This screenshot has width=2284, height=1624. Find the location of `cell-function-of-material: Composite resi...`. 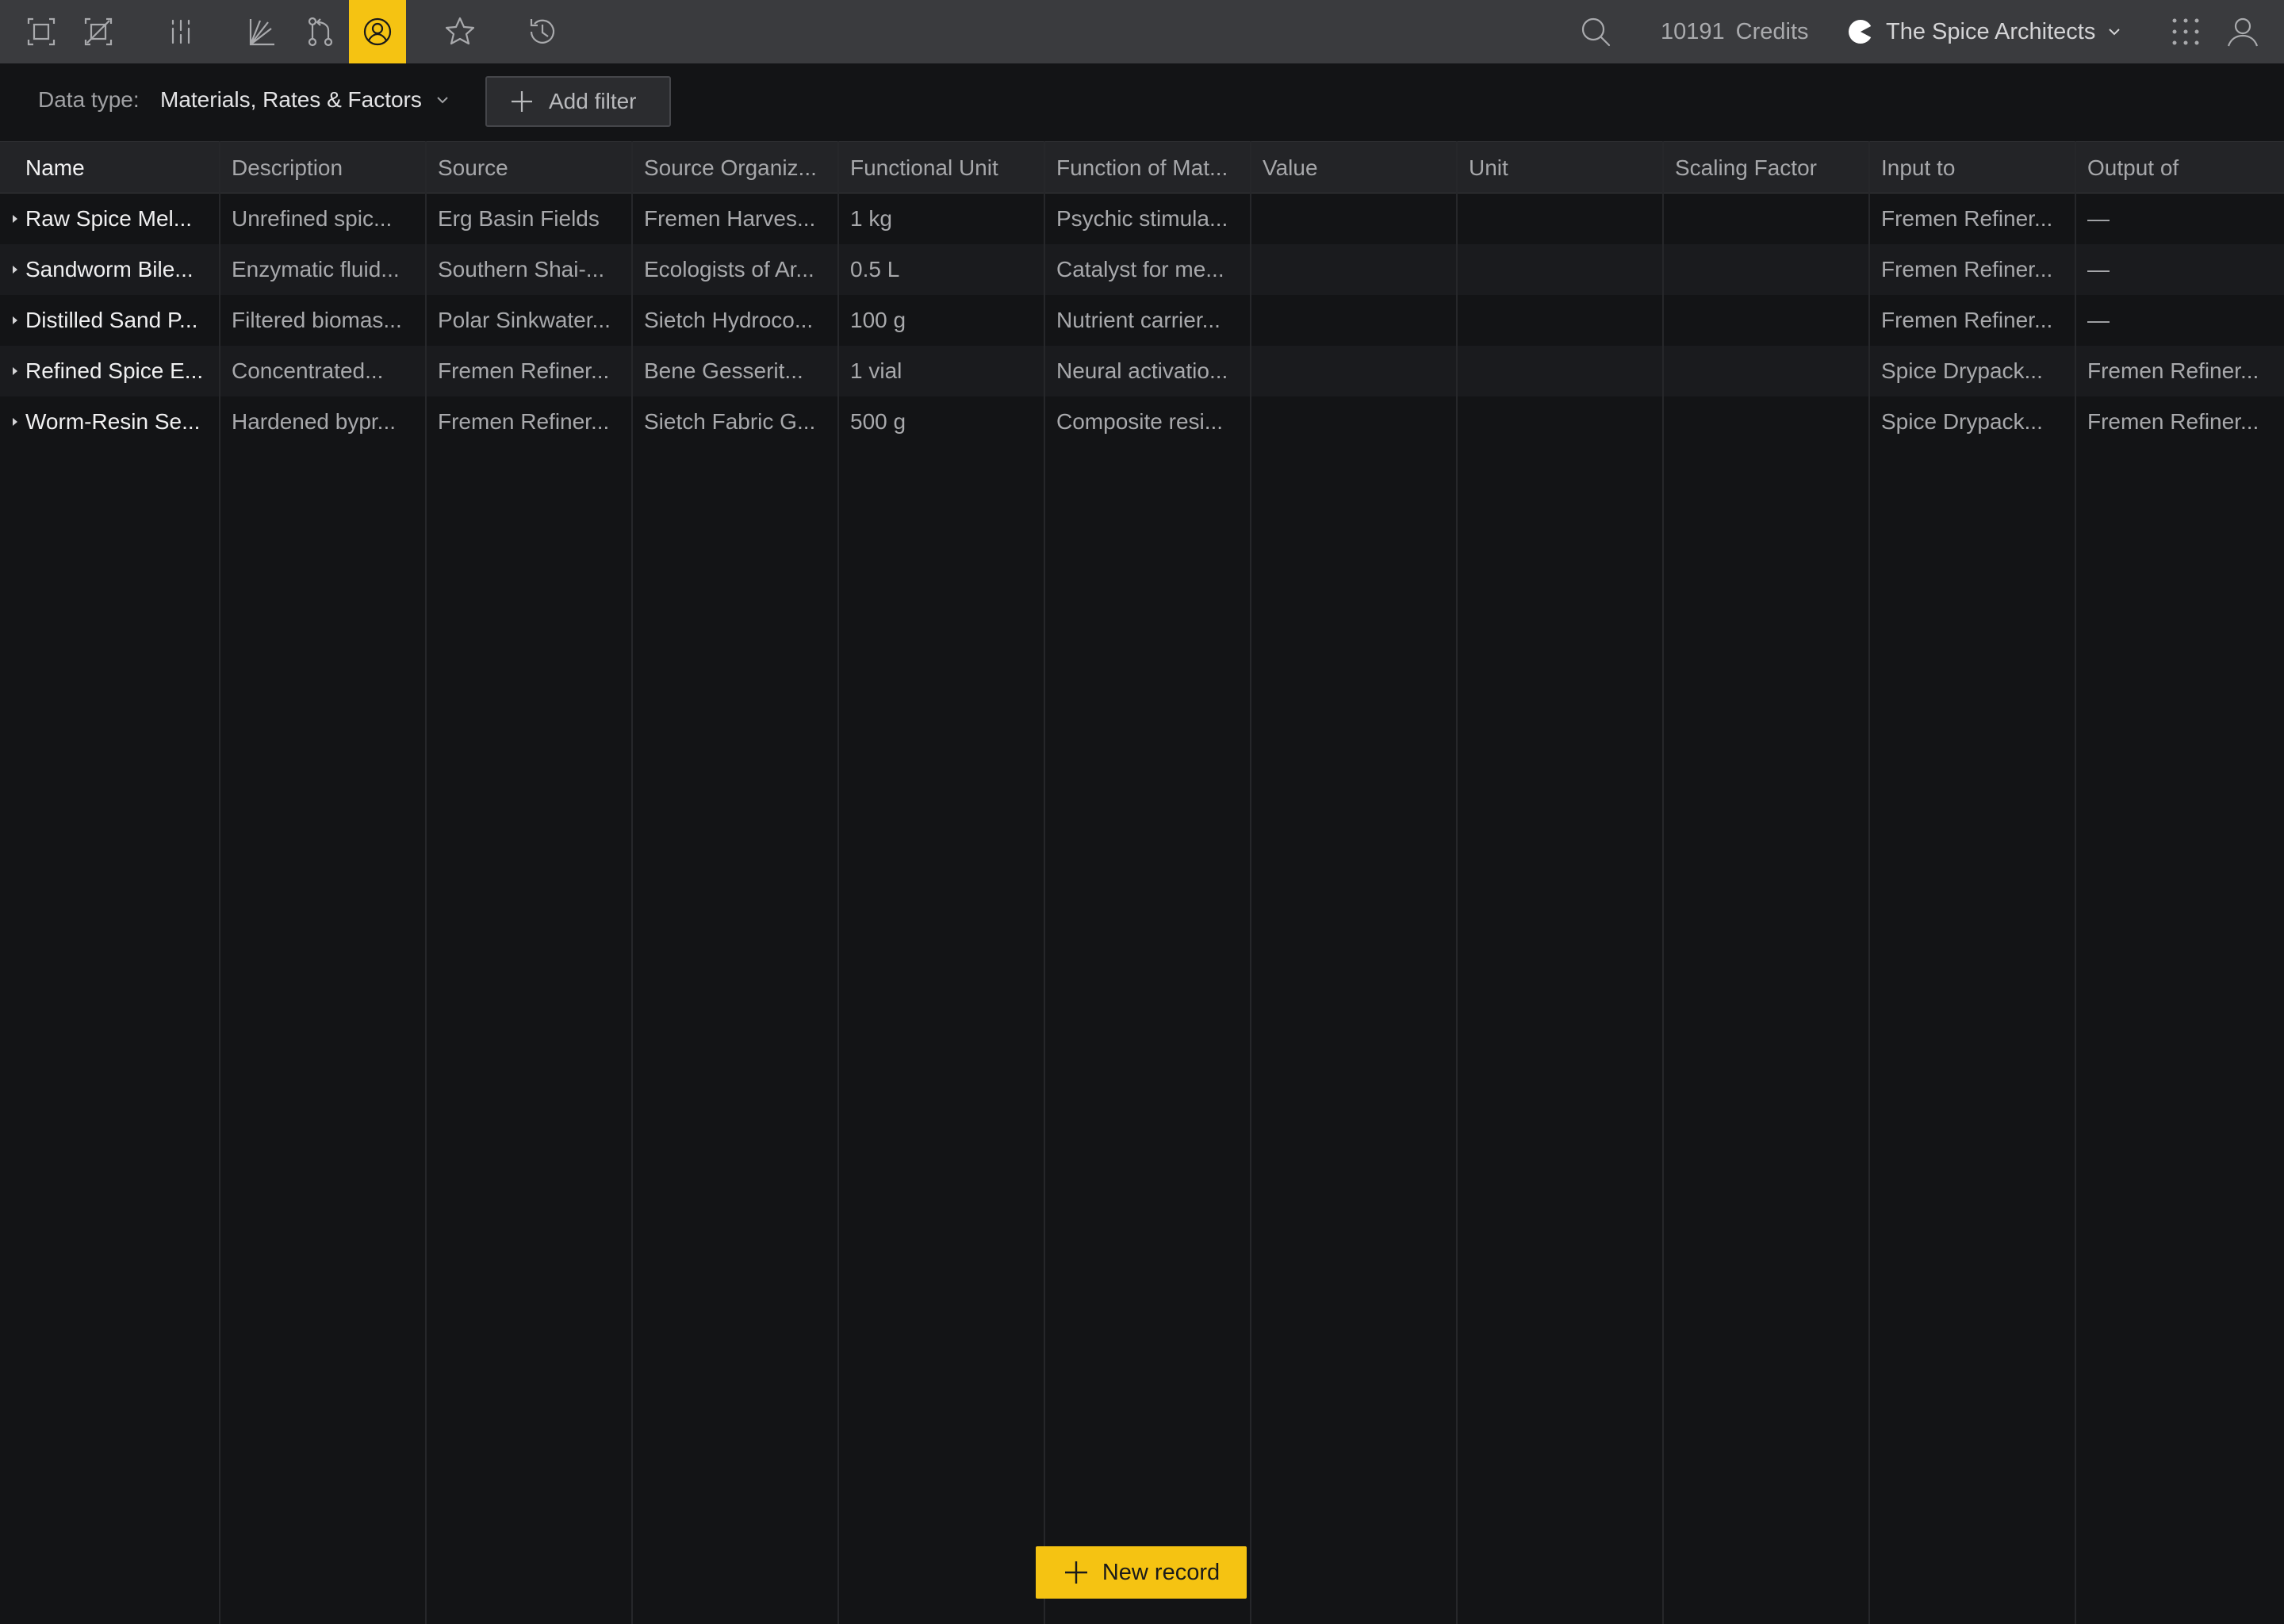

cell-function-of-material: Composite resi... is located at coordinates (1147, 421).